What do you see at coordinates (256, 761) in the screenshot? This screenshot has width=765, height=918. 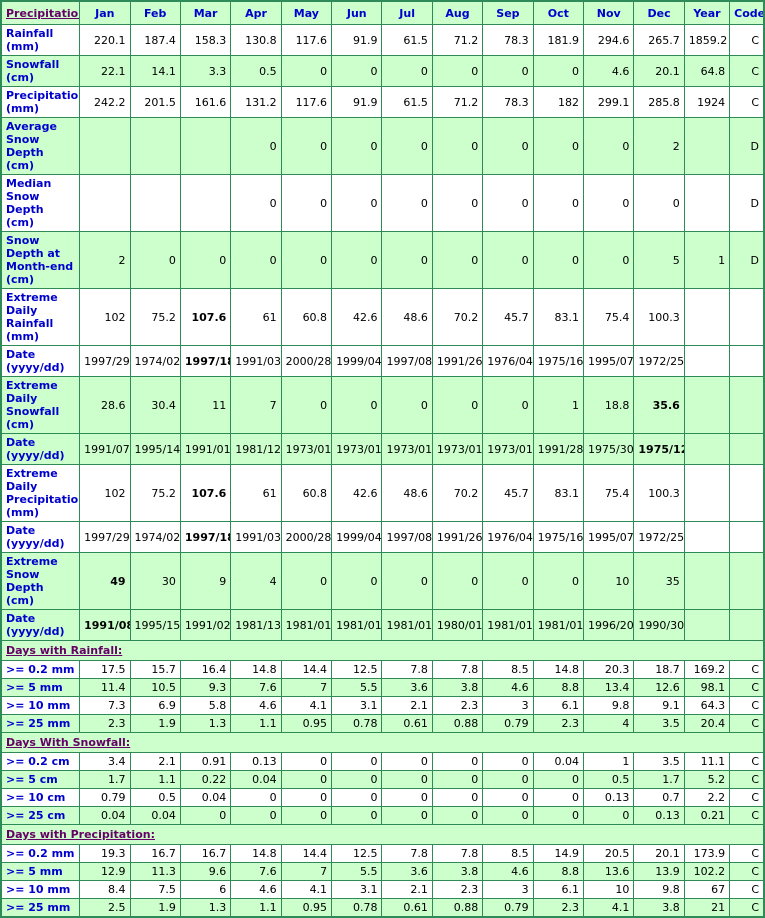 I see `cell-value: 0.13` at bounding box center [256, 761].